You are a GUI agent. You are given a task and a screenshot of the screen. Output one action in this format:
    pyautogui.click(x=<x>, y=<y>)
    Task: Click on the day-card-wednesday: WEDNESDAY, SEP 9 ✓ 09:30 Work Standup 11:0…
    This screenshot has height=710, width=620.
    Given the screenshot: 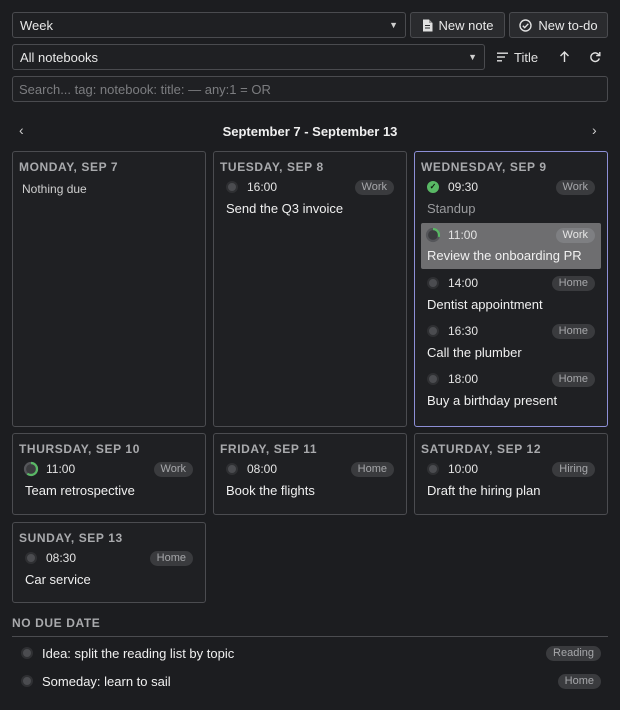 What is the action you would take?
    pyautogui.click(x=511, y=289)
    